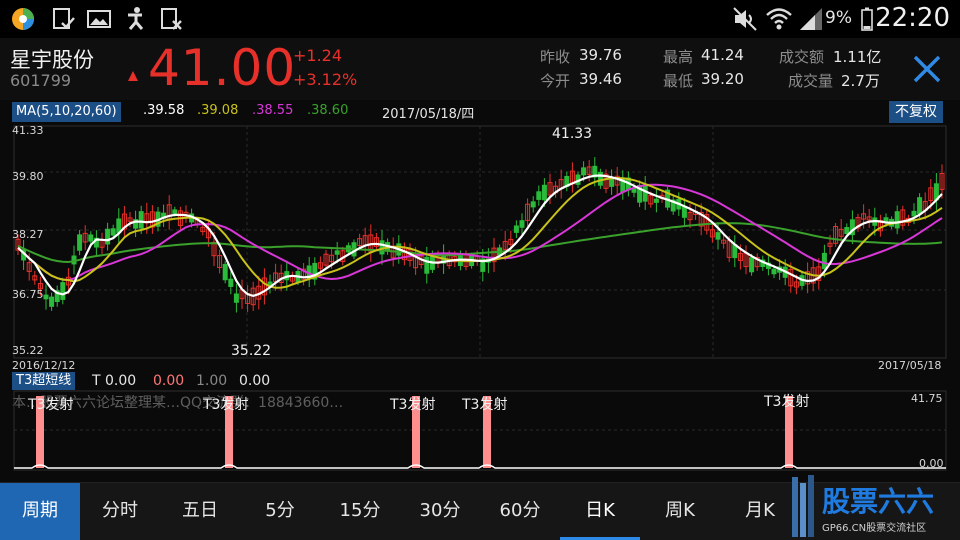 This screenshot has height=540, width=960. I want to click on stat-value-open: 39.46, so click(600, 79).